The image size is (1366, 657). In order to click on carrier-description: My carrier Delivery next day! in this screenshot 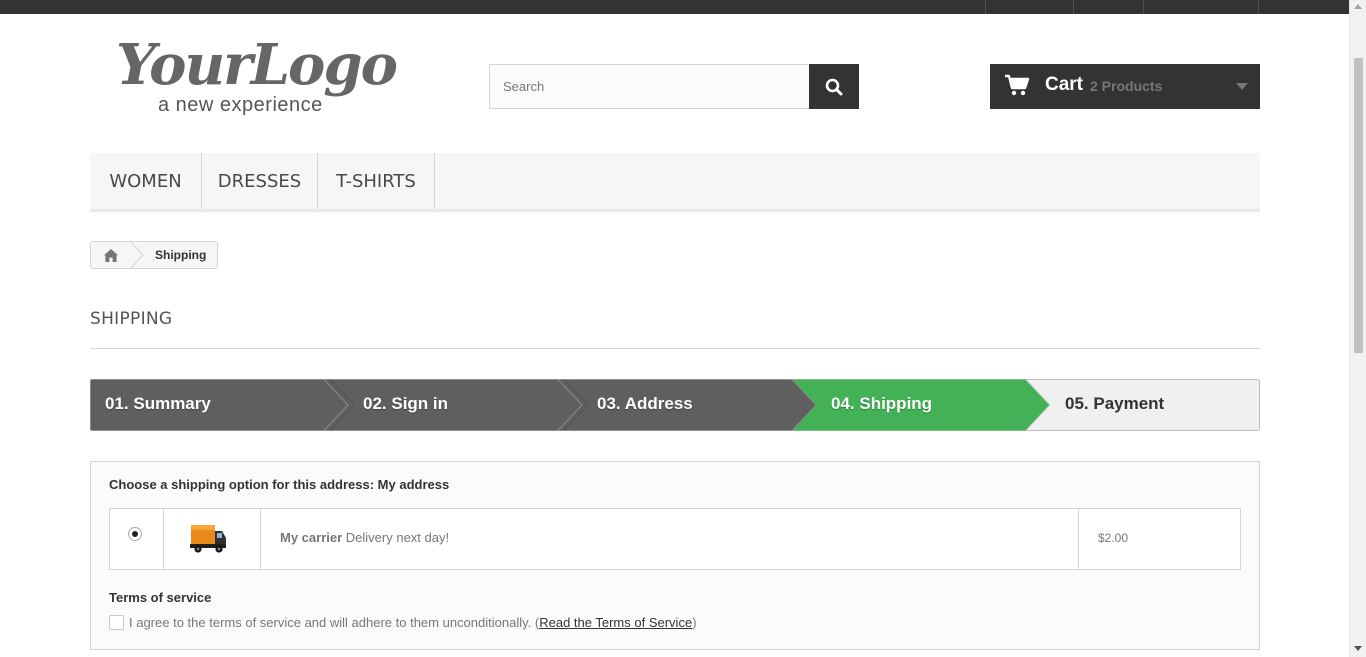, I will do `click(364, 537)`.